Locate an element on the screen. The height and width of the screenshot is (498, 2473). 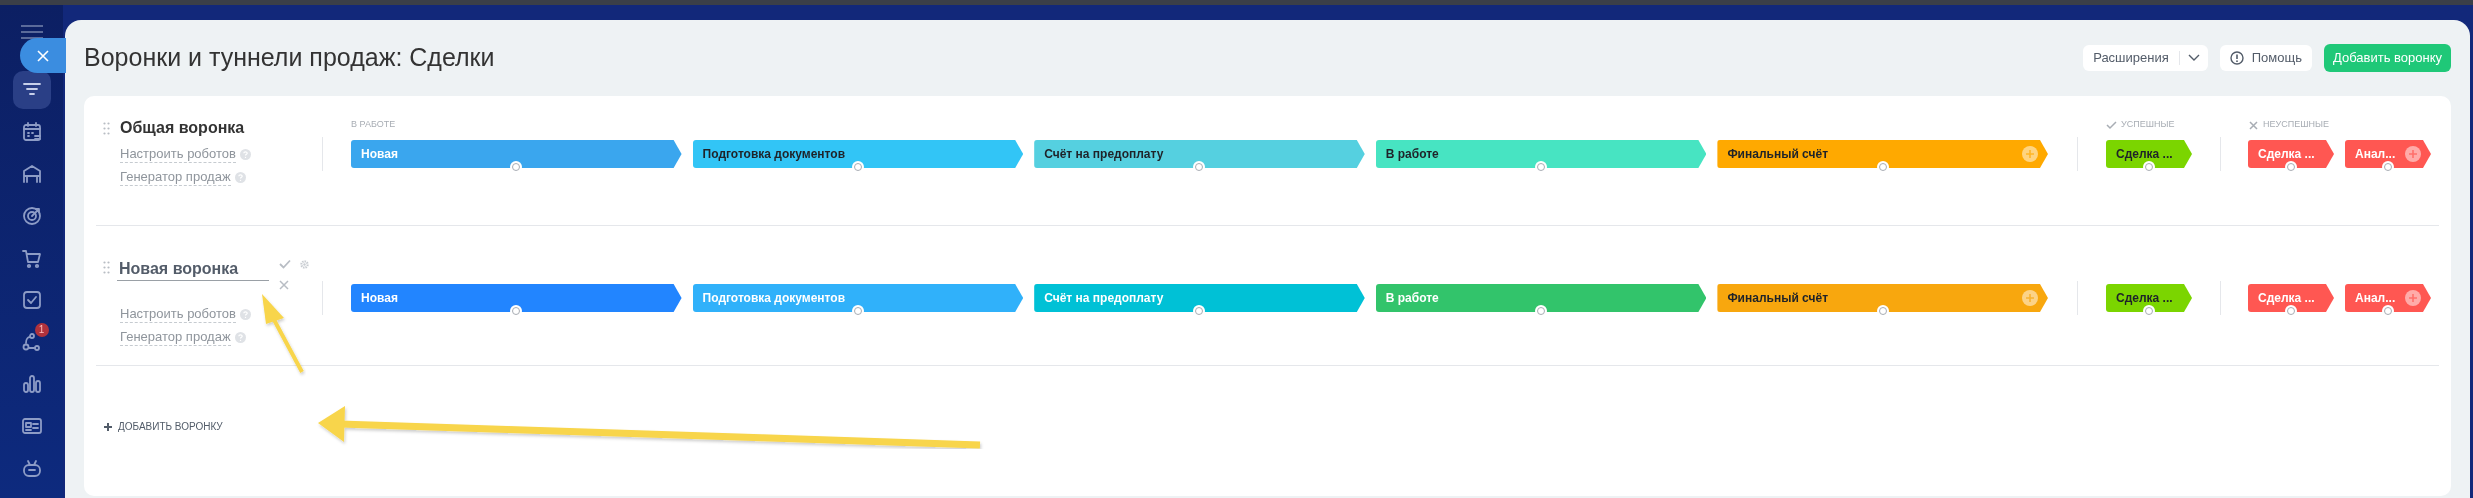
help-button: Помощь is located at coordinates (2265, 58).